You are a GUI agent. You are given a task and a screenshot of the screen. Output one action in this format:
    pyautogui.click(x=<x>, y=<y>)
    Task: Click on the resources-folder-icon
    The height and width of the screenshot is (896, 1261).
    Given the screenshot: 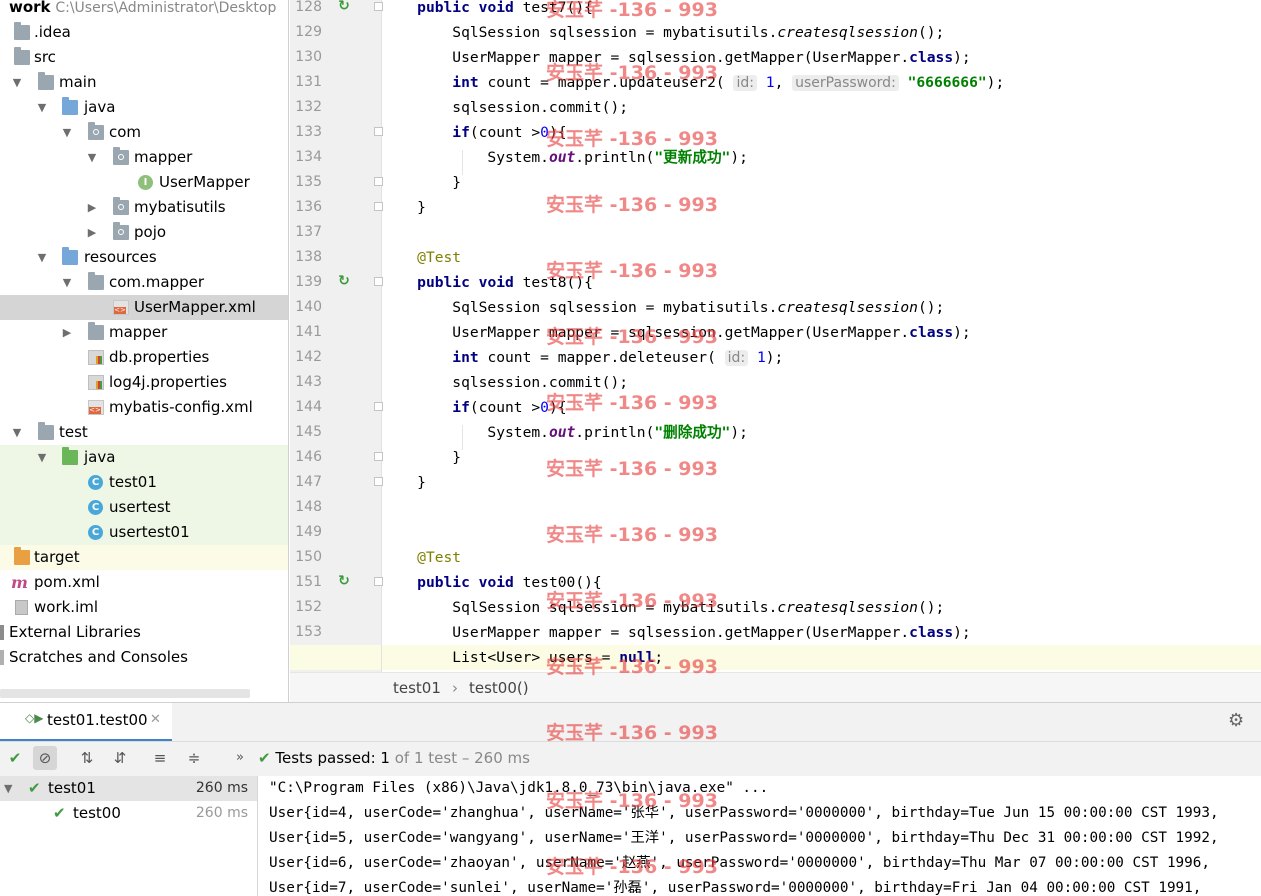 What is the action you would take?
    pyautogui.click(x=70, y=256)
    